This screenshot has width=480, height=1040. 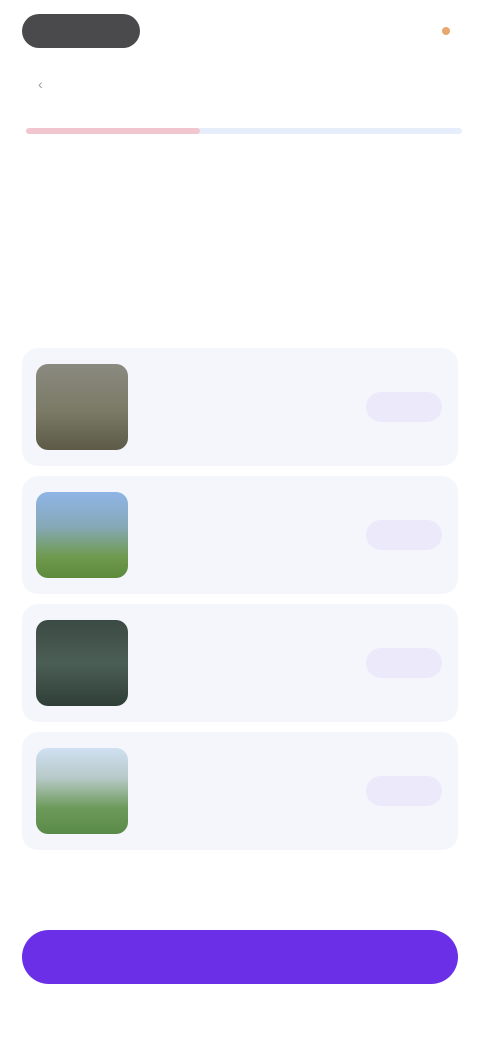 I want to click on continue-button, so click(x=240, y=957).